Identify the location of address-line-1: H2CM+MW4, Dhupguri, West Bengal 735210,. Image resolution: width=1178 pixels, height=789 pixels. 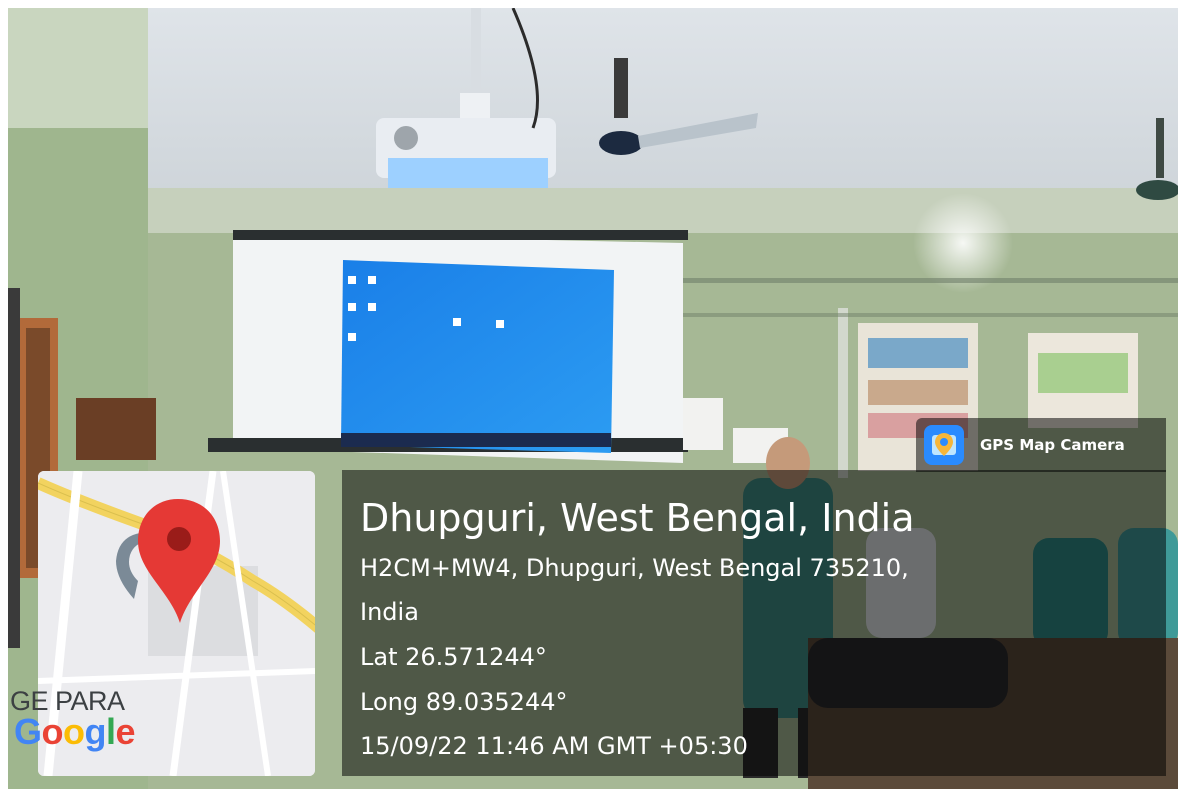
(634, 568).